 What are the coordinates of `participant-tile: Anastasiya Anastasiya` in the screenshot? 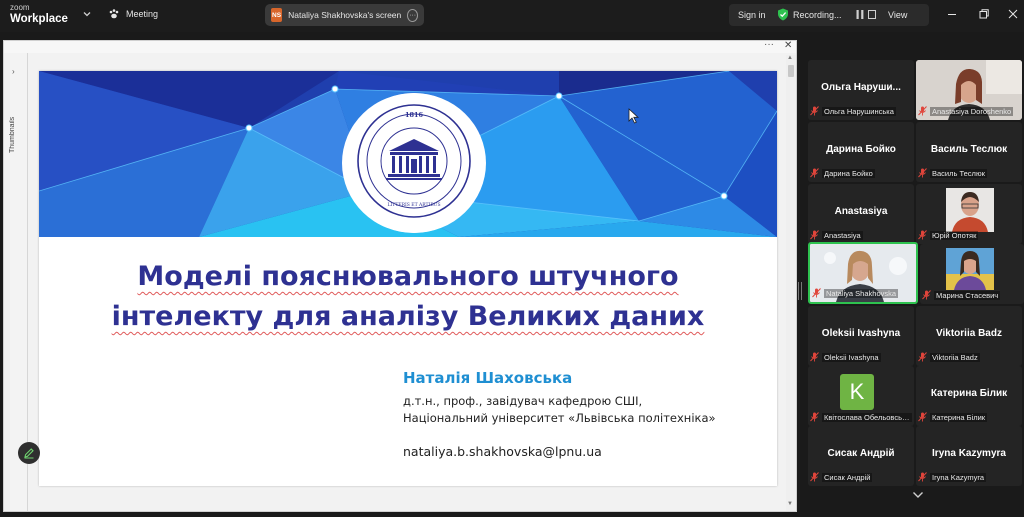 It's located at (861, 214).